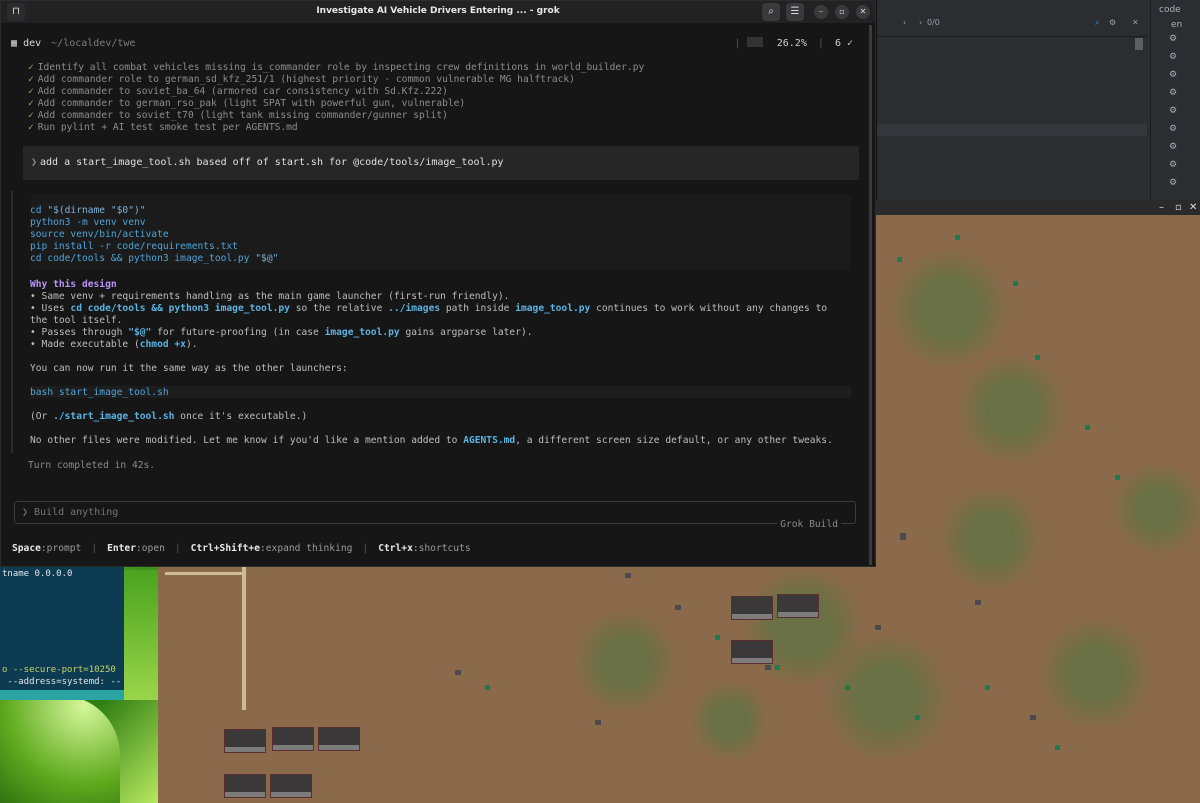 This screenshot has width=1200, height=803. I want to click on brand-label: Grok Build, so click(809, 524).